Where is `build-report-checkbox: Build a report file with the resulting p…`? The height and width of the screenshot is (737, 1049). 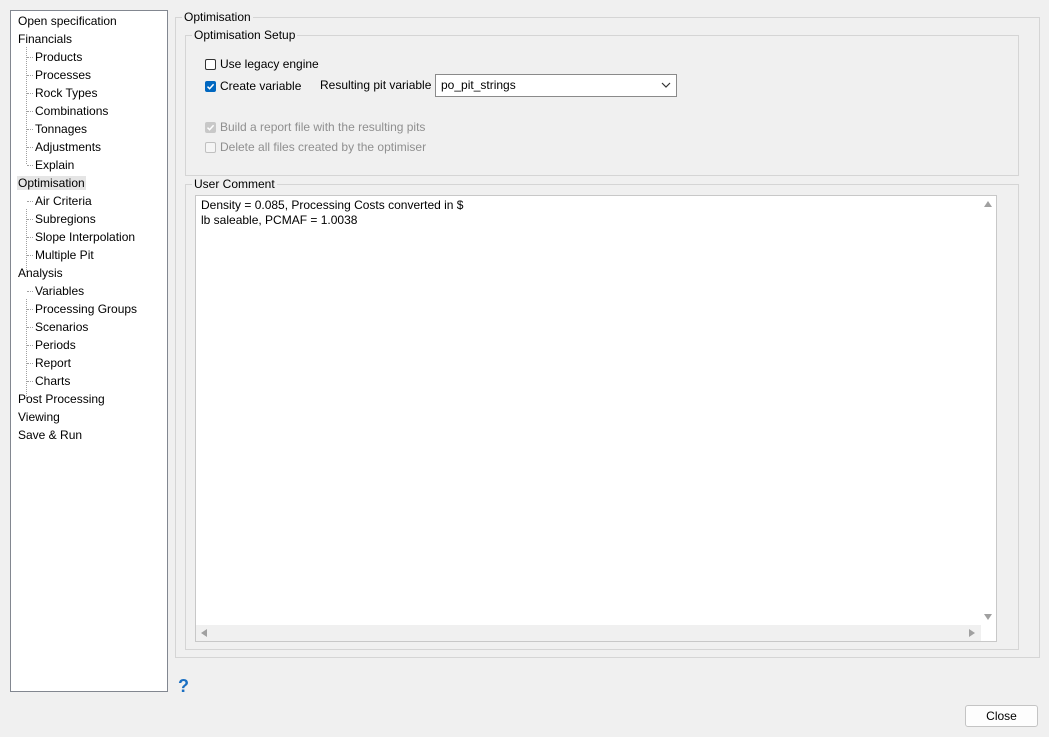
build-report-checkbox: Build a report file with the resulting p… is located at coordinates (315, 127).